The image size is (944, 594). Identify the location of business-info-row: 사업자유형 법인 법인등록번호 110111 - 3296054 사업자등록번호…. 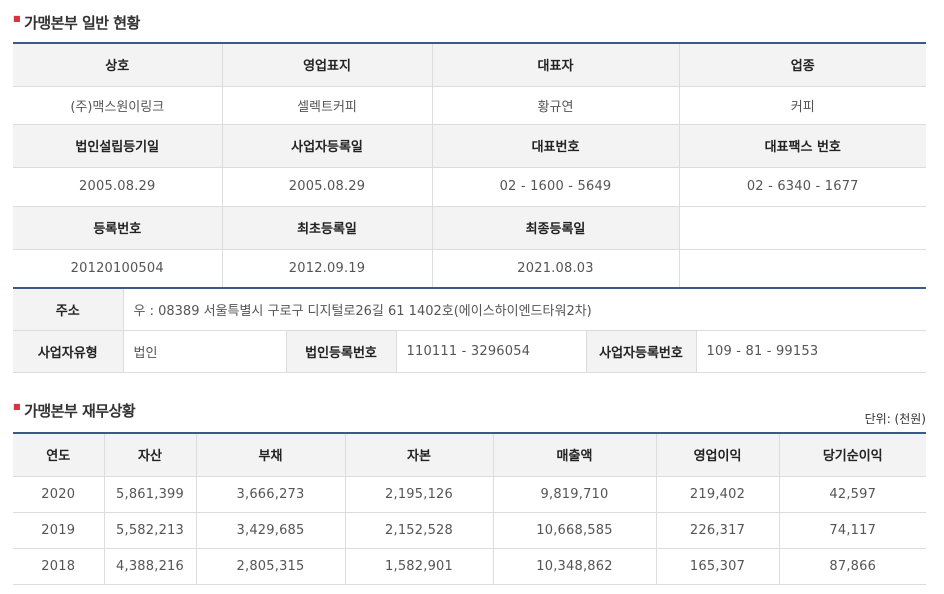
(469, 351).